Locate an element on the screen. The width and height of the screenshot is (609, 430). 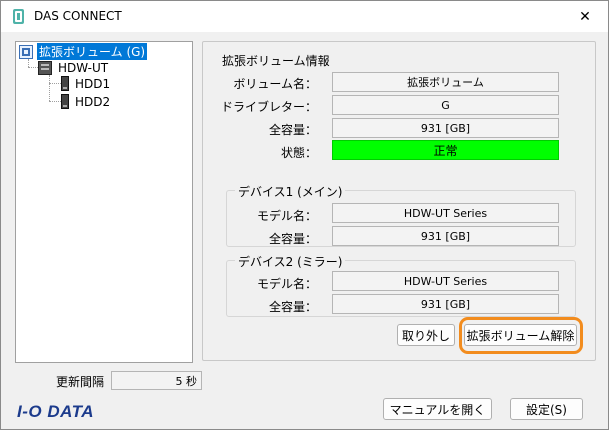
interval-field: 5 秒 is located at coordinates (156, 380).